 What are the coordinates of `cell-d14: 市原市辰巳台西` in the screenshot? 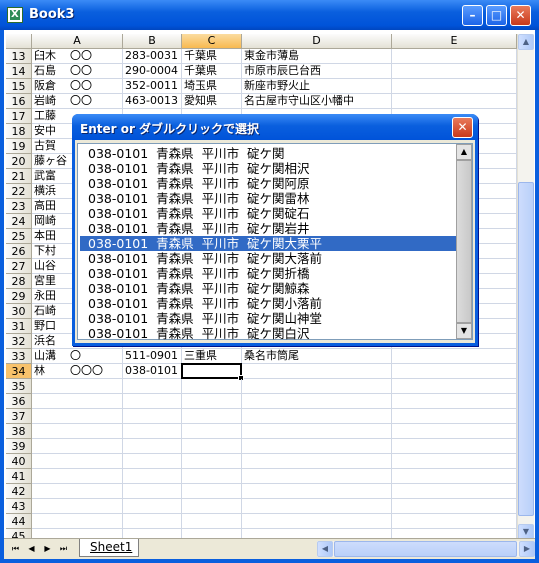 It's located at (317, 71).